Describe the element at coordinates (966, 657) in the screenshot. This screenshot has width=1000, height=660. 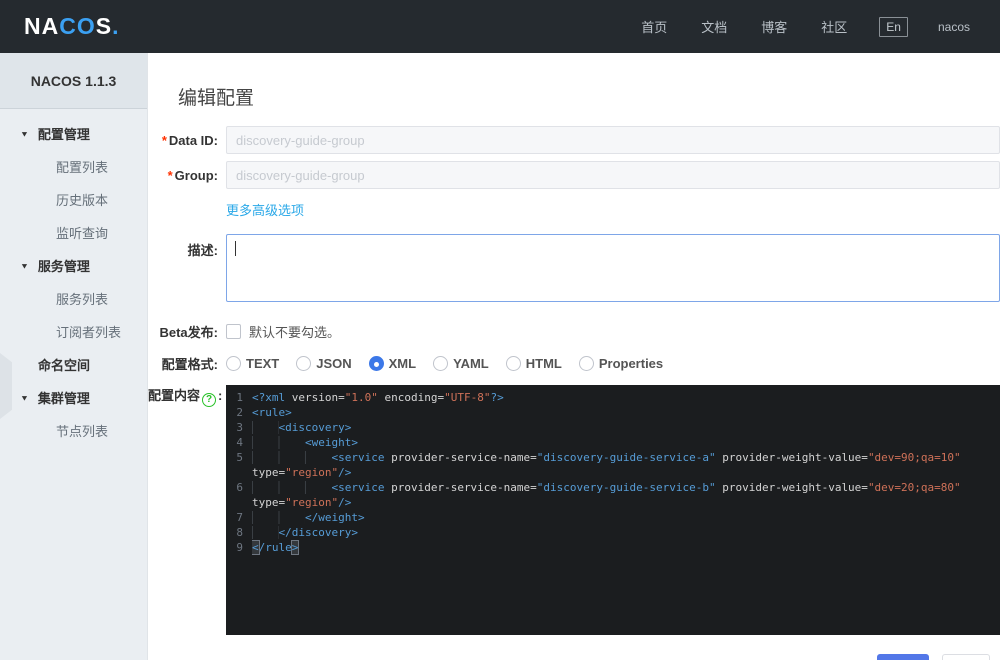
I see `back-button: 返回` at that location.